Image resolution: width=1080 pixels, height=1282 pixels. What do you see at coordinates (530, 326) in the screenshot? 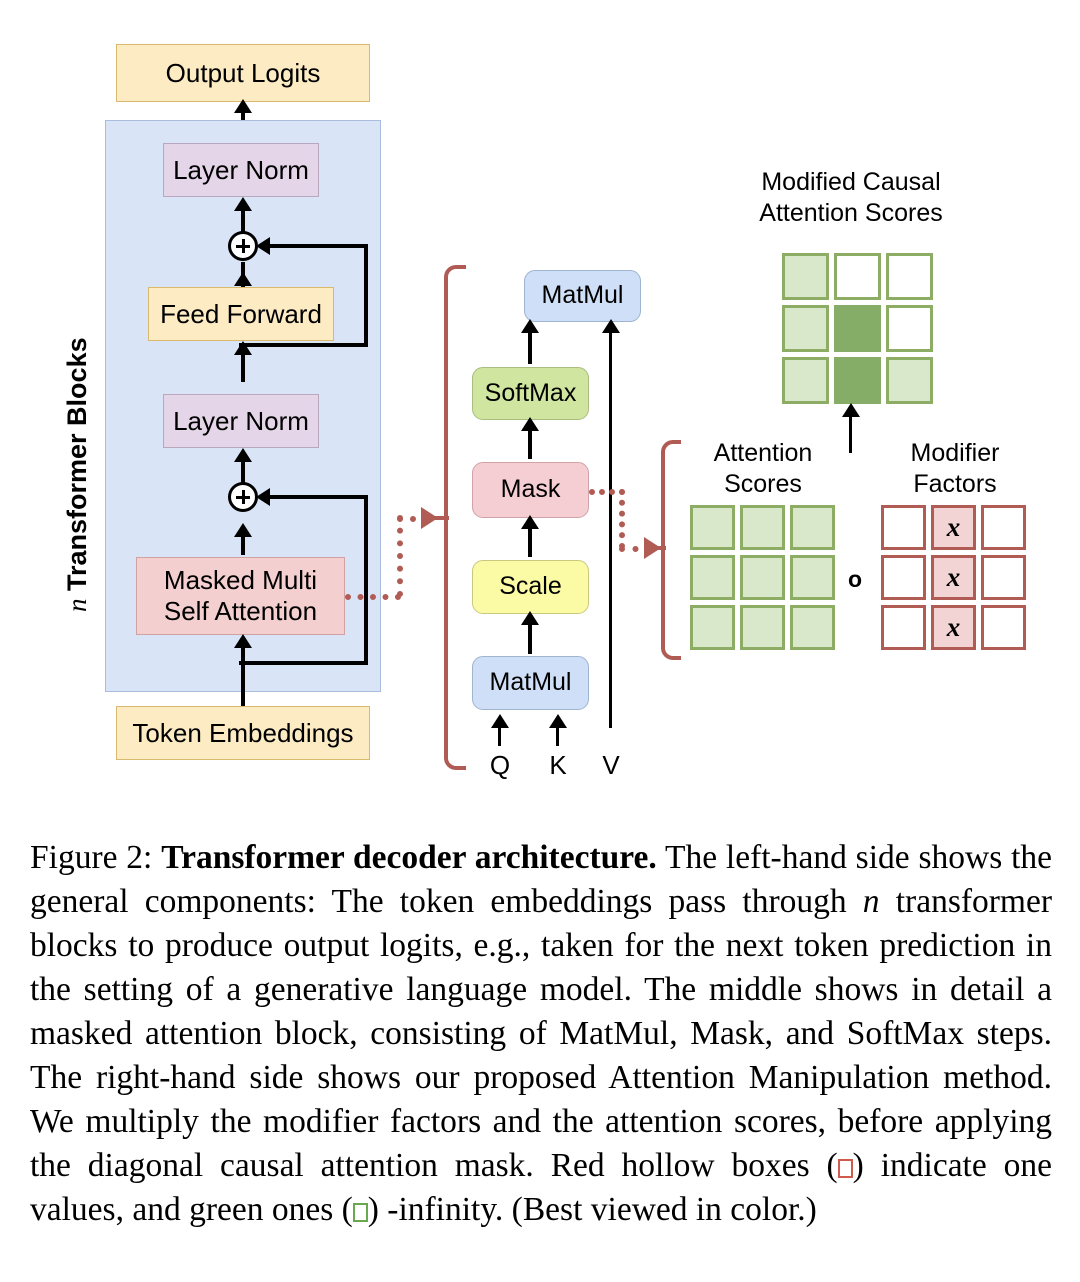
I see `arrow-softmax-to-matmul-head` at bounding box center [530, 326].